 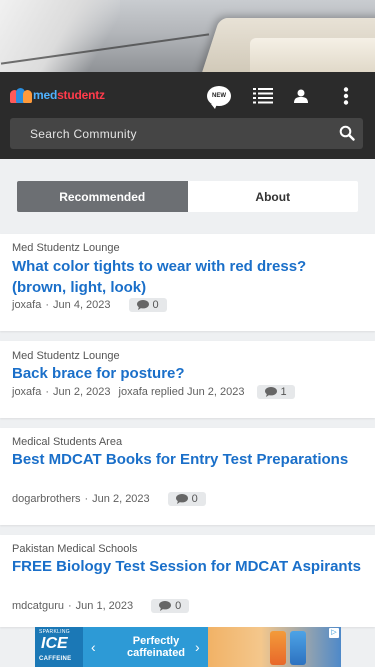 I want to click on user-icon, so click(x=301, y=96).